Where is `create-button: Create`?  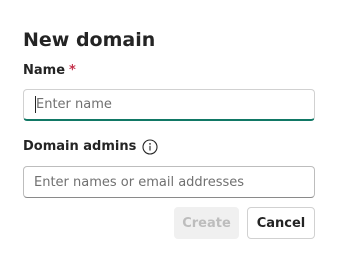 create-button: Create is located at coordinates (206, 223).